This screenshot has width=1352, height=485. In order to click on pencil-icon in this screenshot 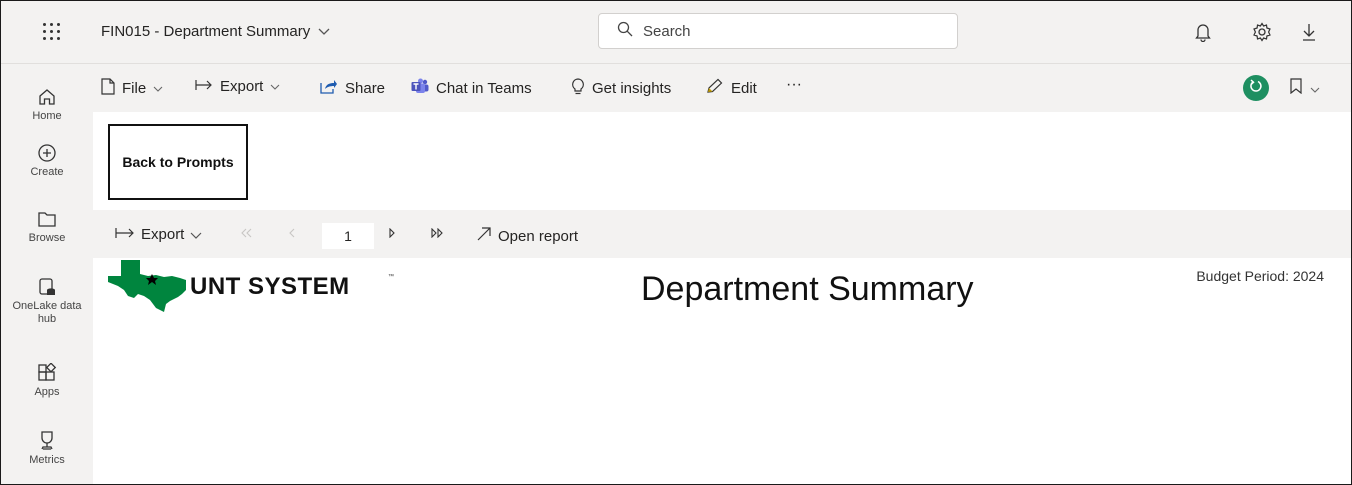, I will do `click(715, 88)`.